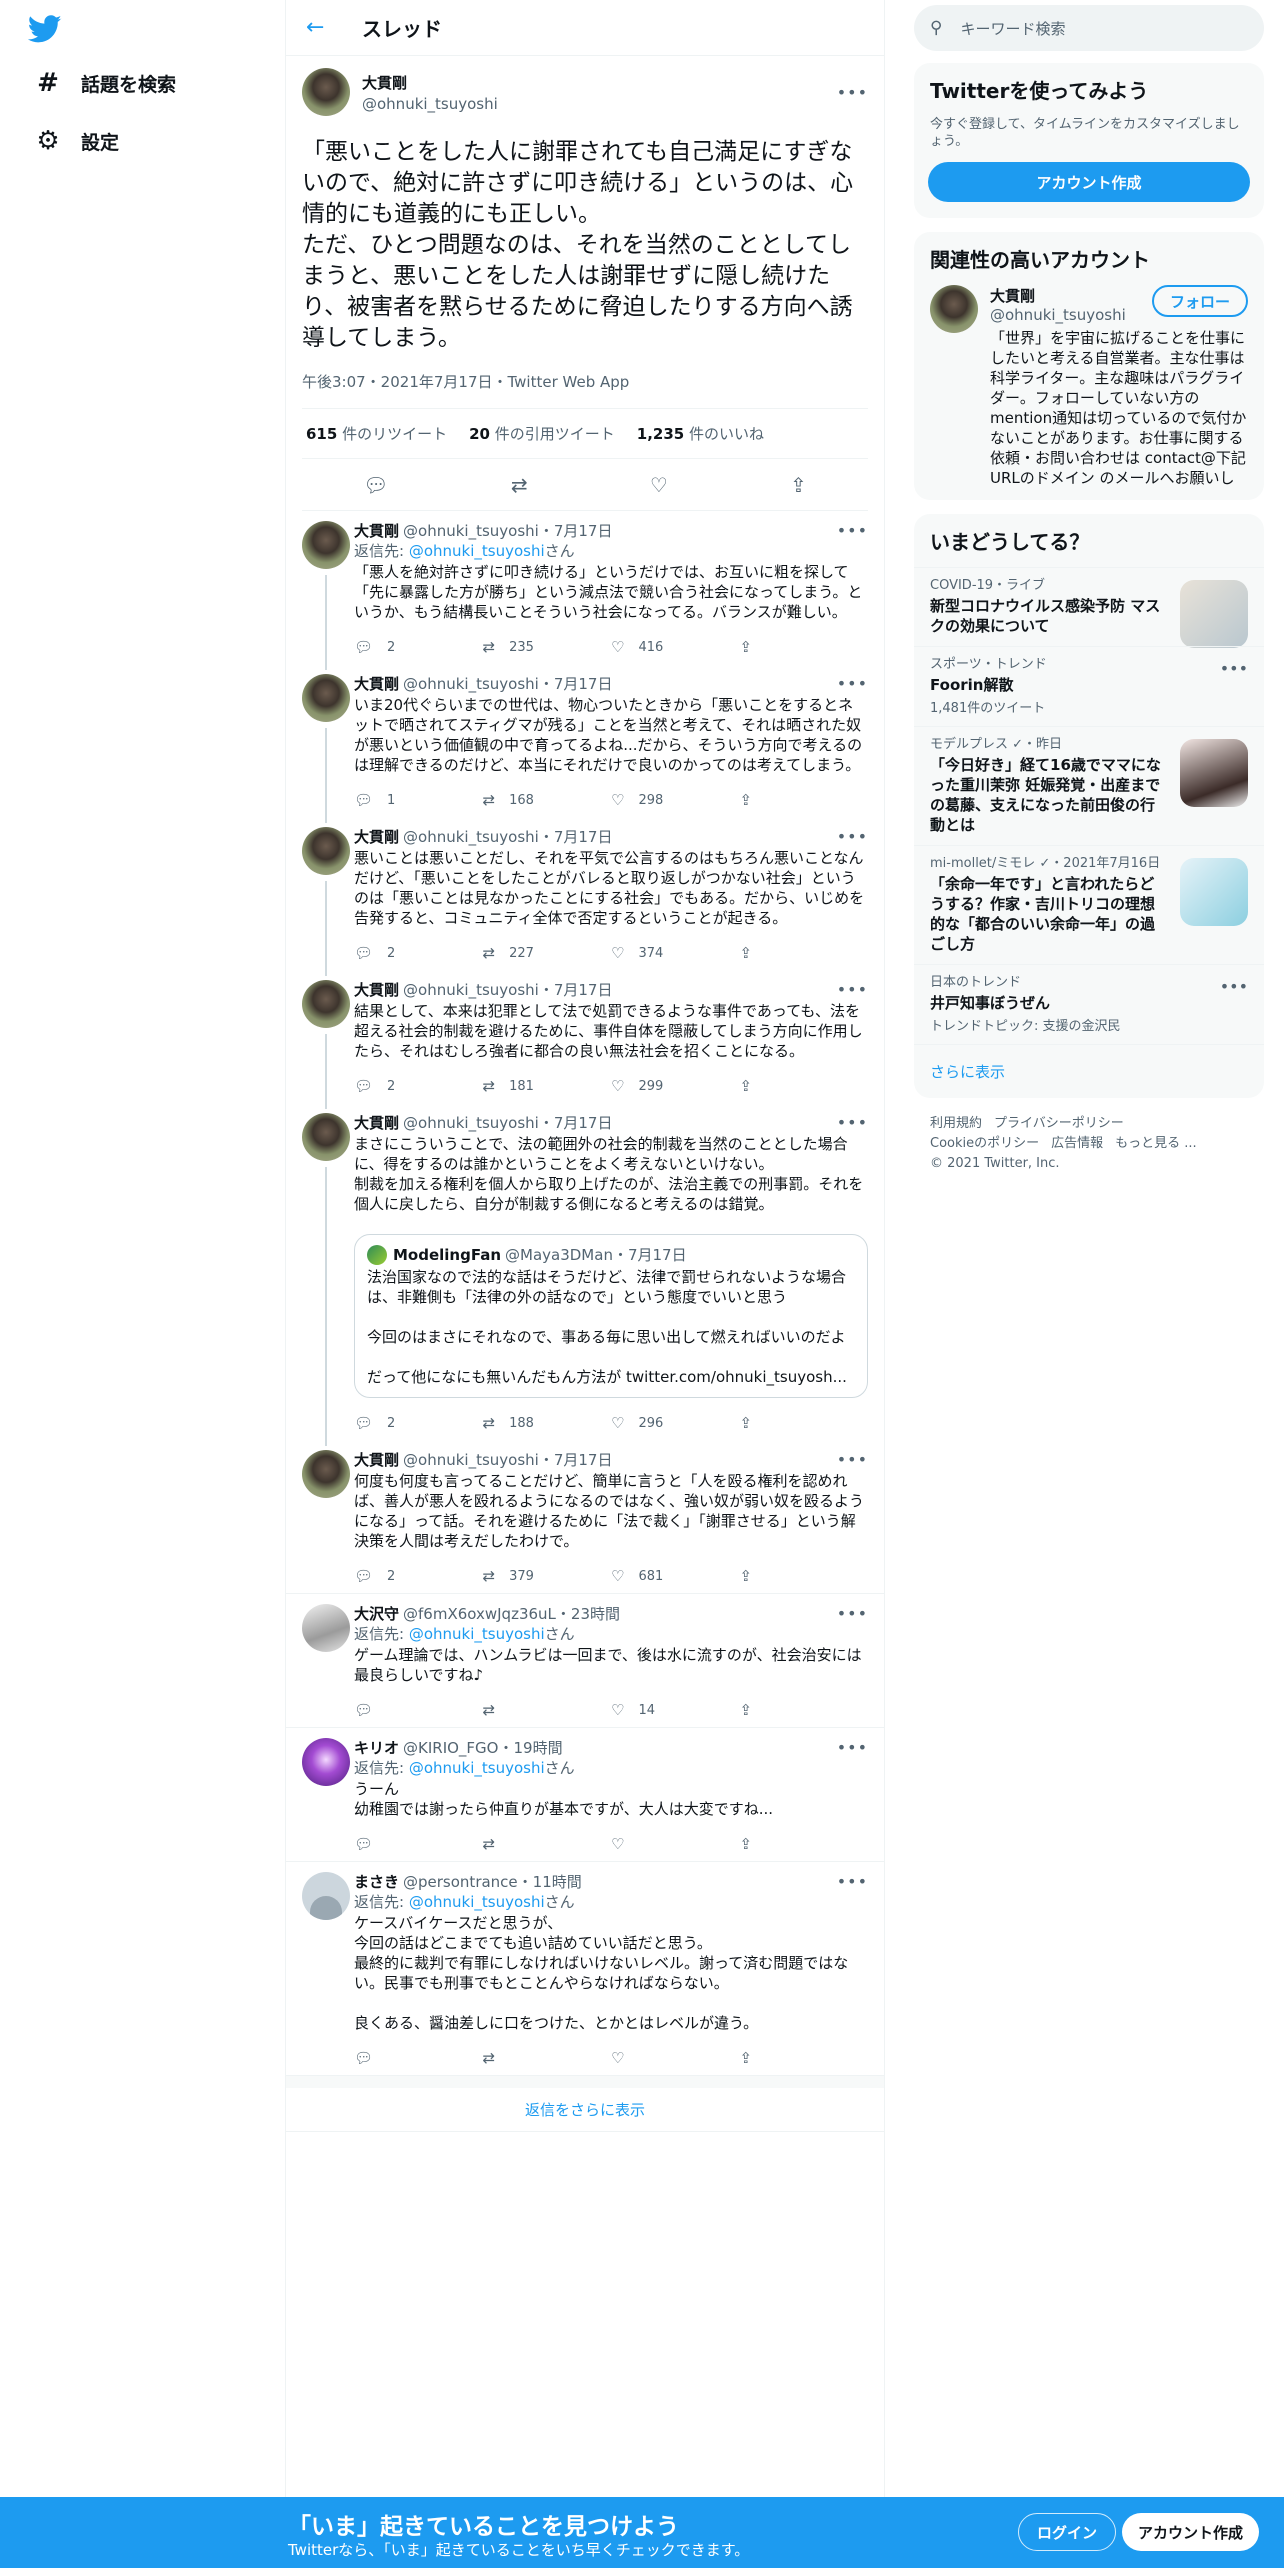 Image resolution: width=1284 pixels, height=2568 pixels. Describe the element at coordinates (45, 29) in the screenshot. I see `twitter-logo-icon` at that location.